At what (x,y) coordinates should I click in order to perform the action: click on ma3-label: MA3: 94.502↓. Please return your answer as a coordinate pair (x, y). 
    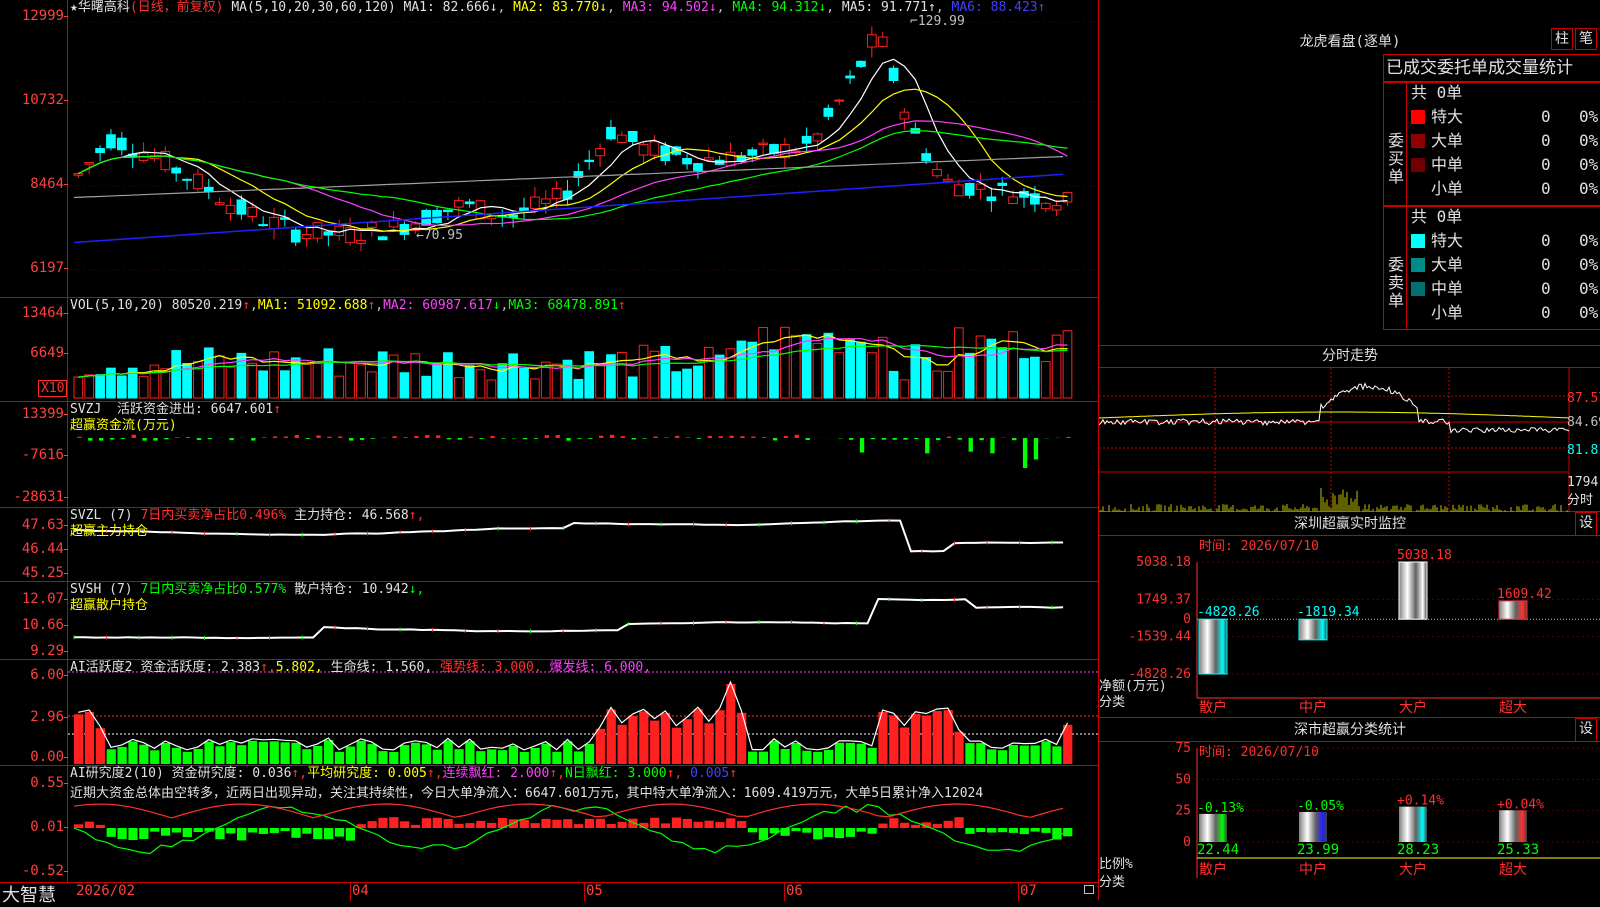
    Looking at the image, I should click on (670, 7).